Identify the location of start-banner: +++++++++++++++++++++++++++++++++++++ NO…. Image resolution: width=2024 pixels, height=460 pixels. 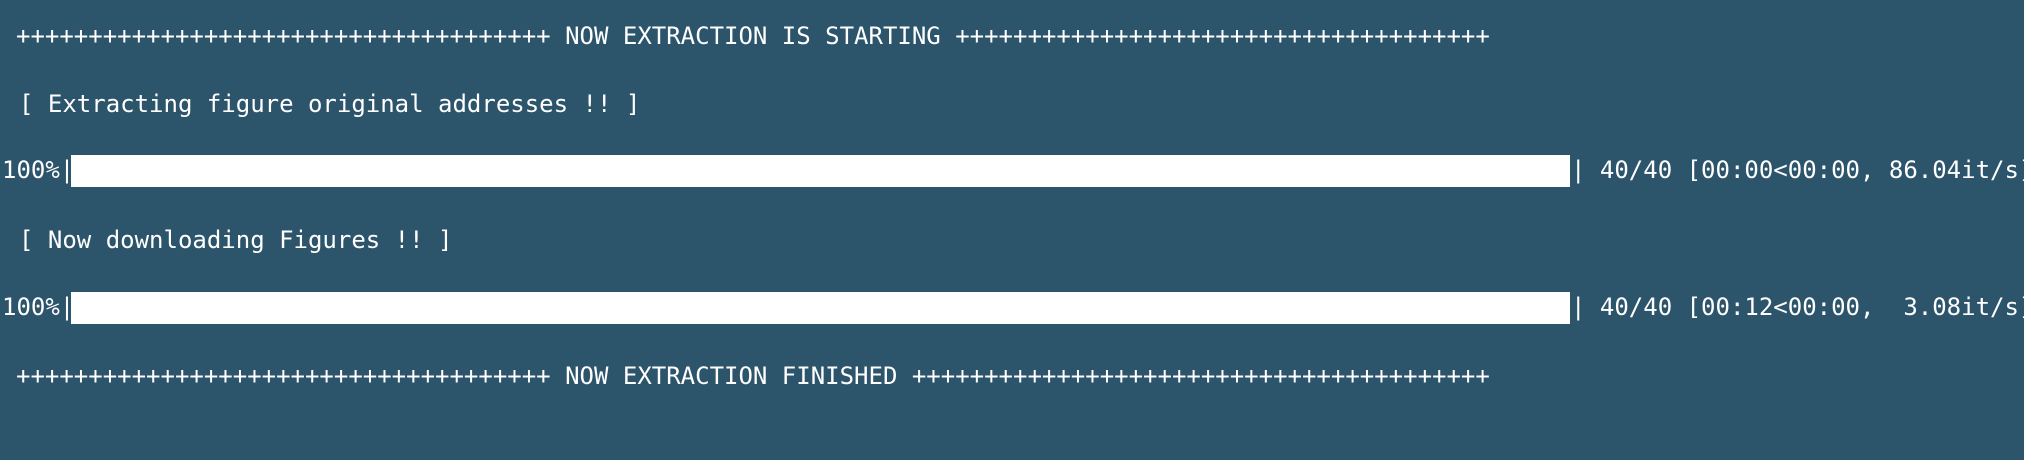
(753, 36).